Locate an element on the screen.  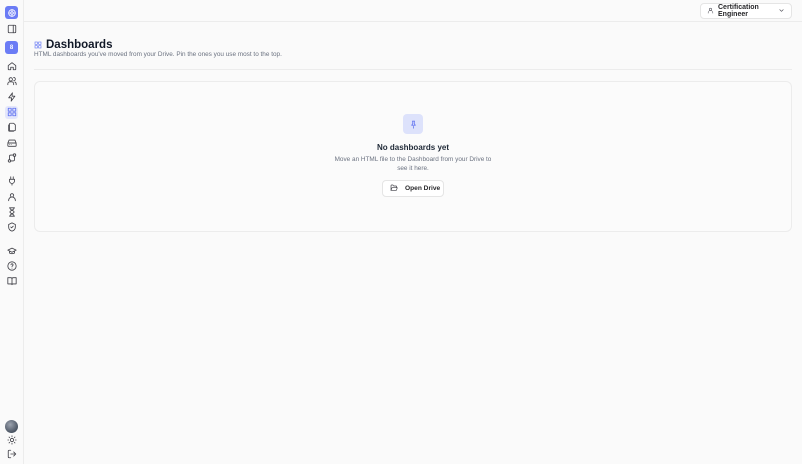
pin-icon is located at coordinates (413, 124).